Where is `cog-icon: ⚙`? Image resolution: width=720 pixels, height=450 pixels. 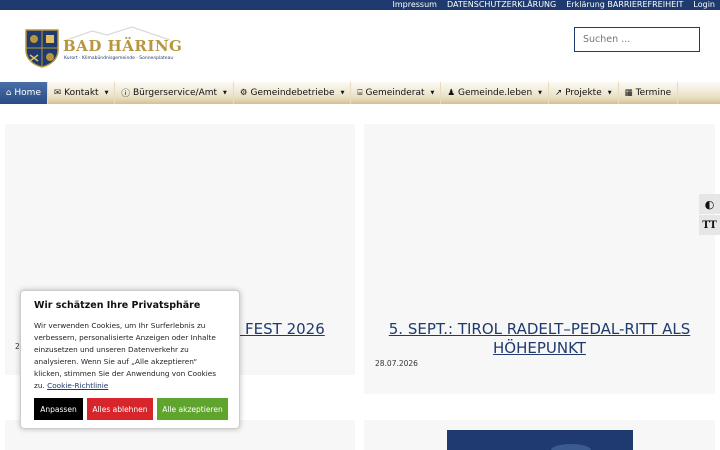 cog-icon: ⚙ is located at coordinates (243, 93).